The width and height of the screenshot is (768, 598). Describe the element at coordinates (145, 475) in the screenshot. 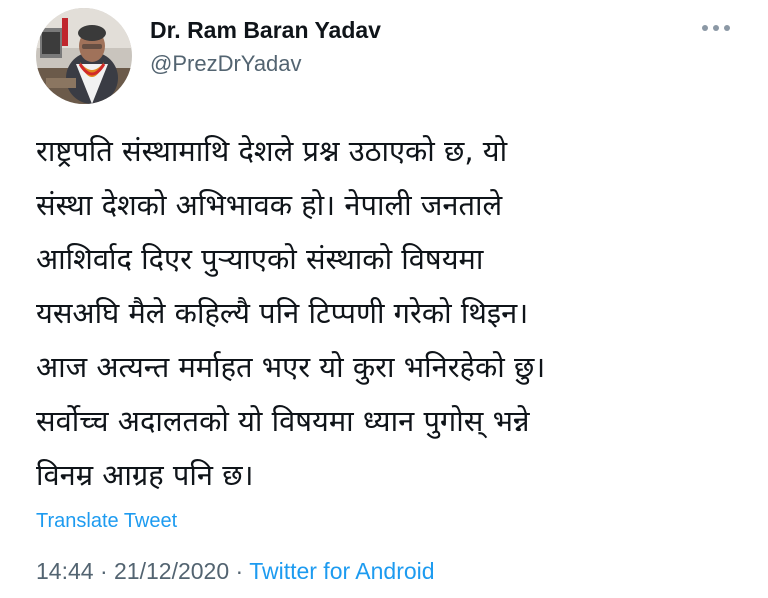

I see `tweet-text-line: विनम्र आग्रह पनि छ।` at that location.